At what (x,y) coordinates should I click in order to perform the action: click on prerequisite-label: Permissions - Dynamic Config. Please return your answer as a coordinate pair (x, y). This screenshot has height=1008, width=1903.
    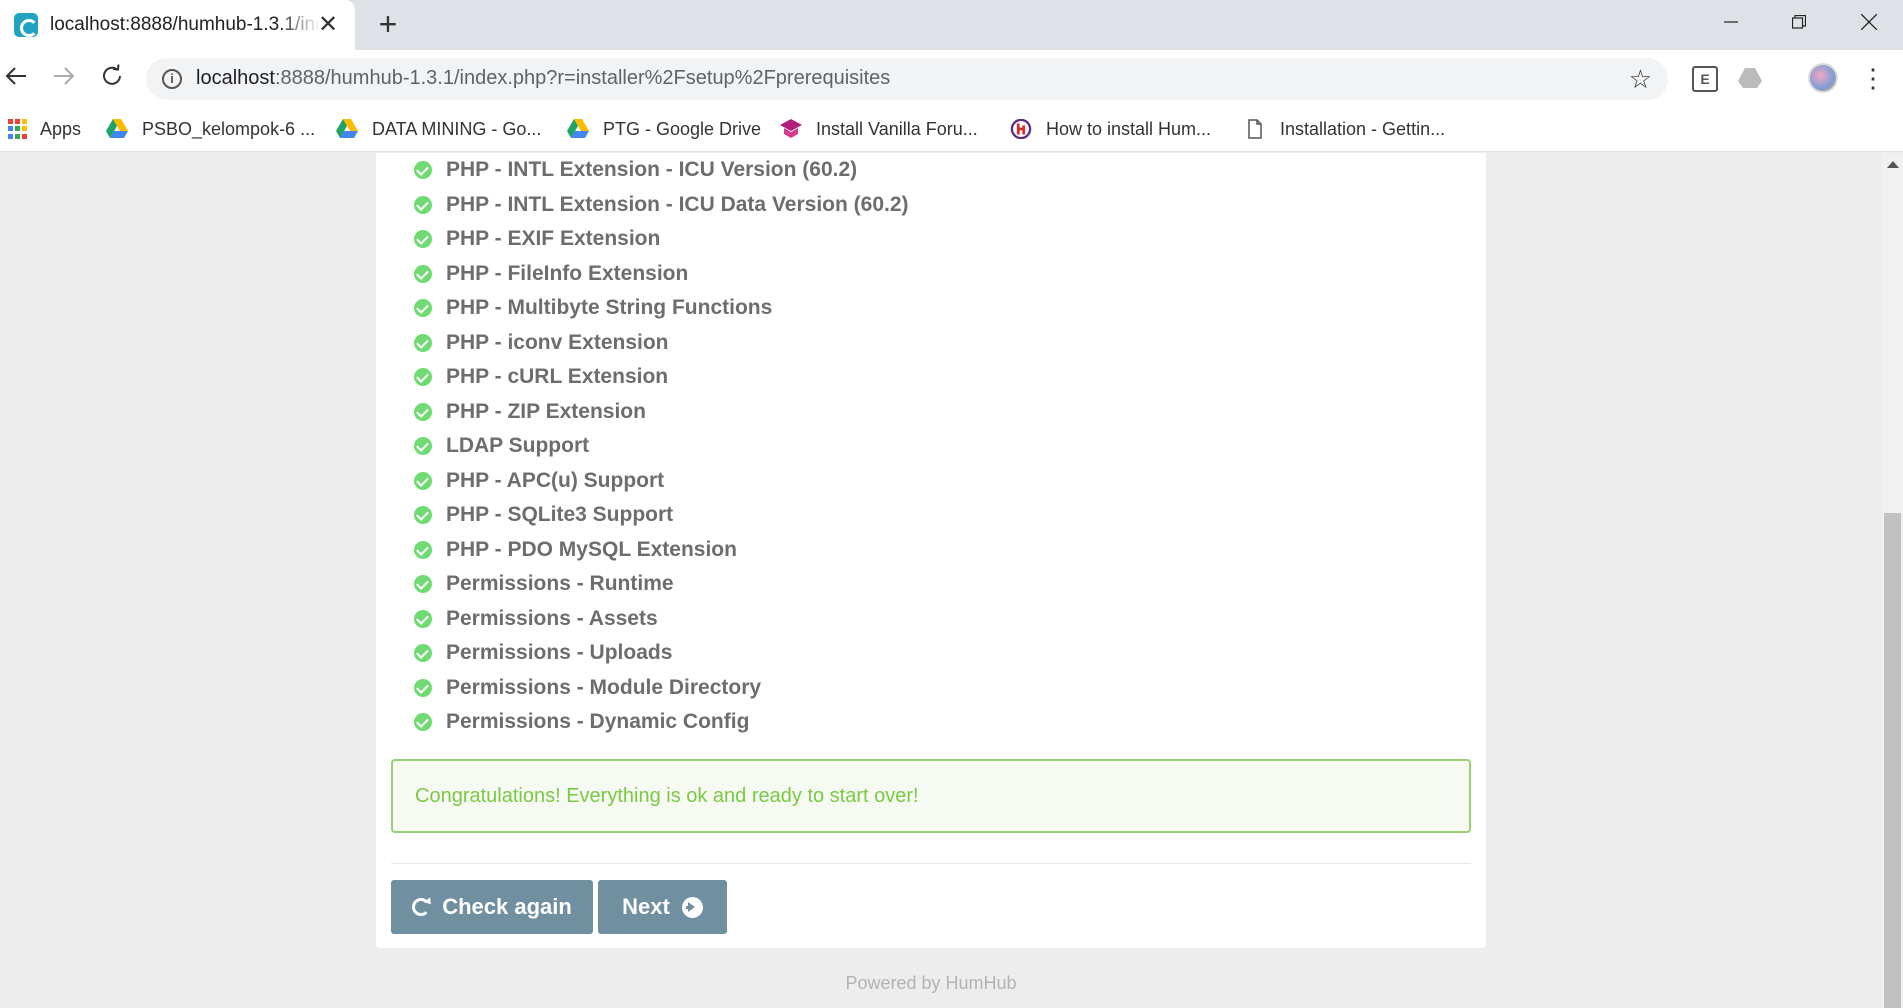
    Looking at the image, I should click on (598, 721).